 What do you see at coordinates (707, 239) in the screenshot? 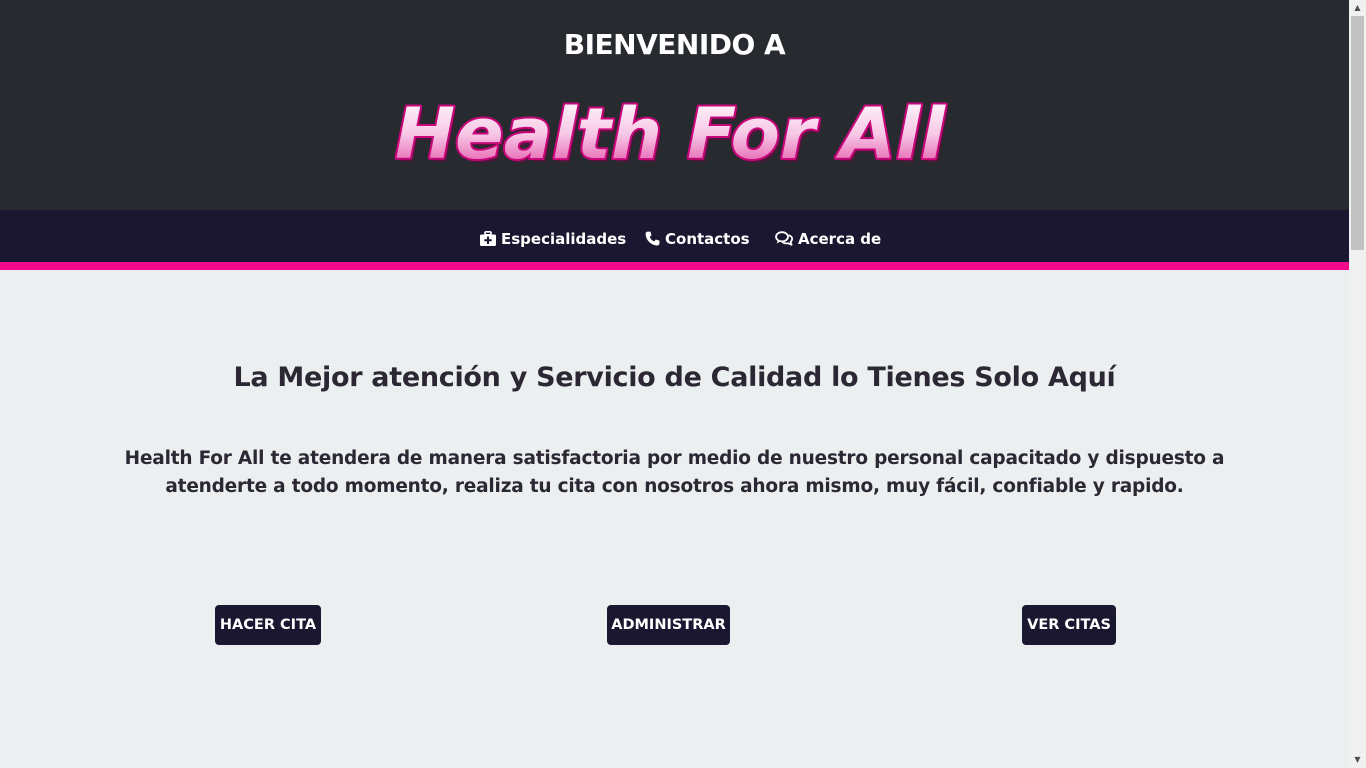
I see `nav-label-contactos: Contactos` at bounding box center [707, 239].